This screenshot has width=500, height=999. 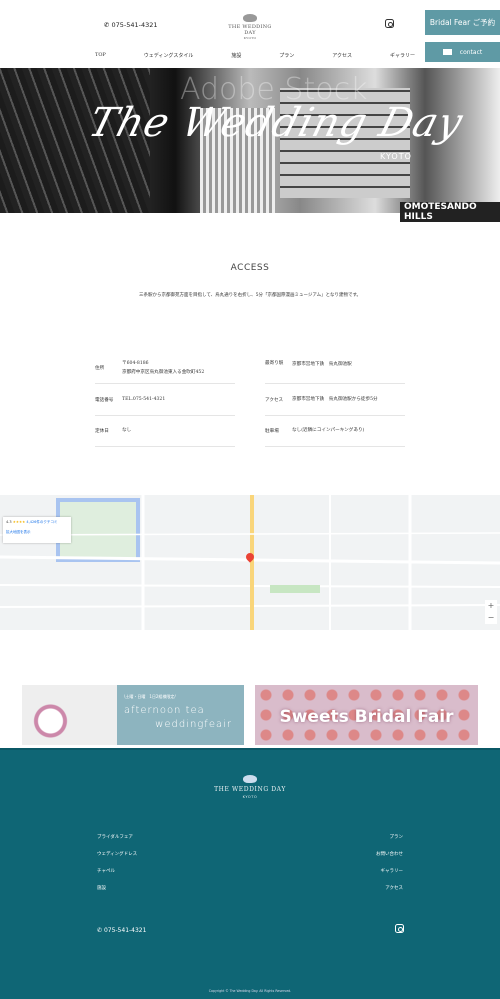 I want to click on footer-link-chapel: チャペル, so click(x=106, y=871).